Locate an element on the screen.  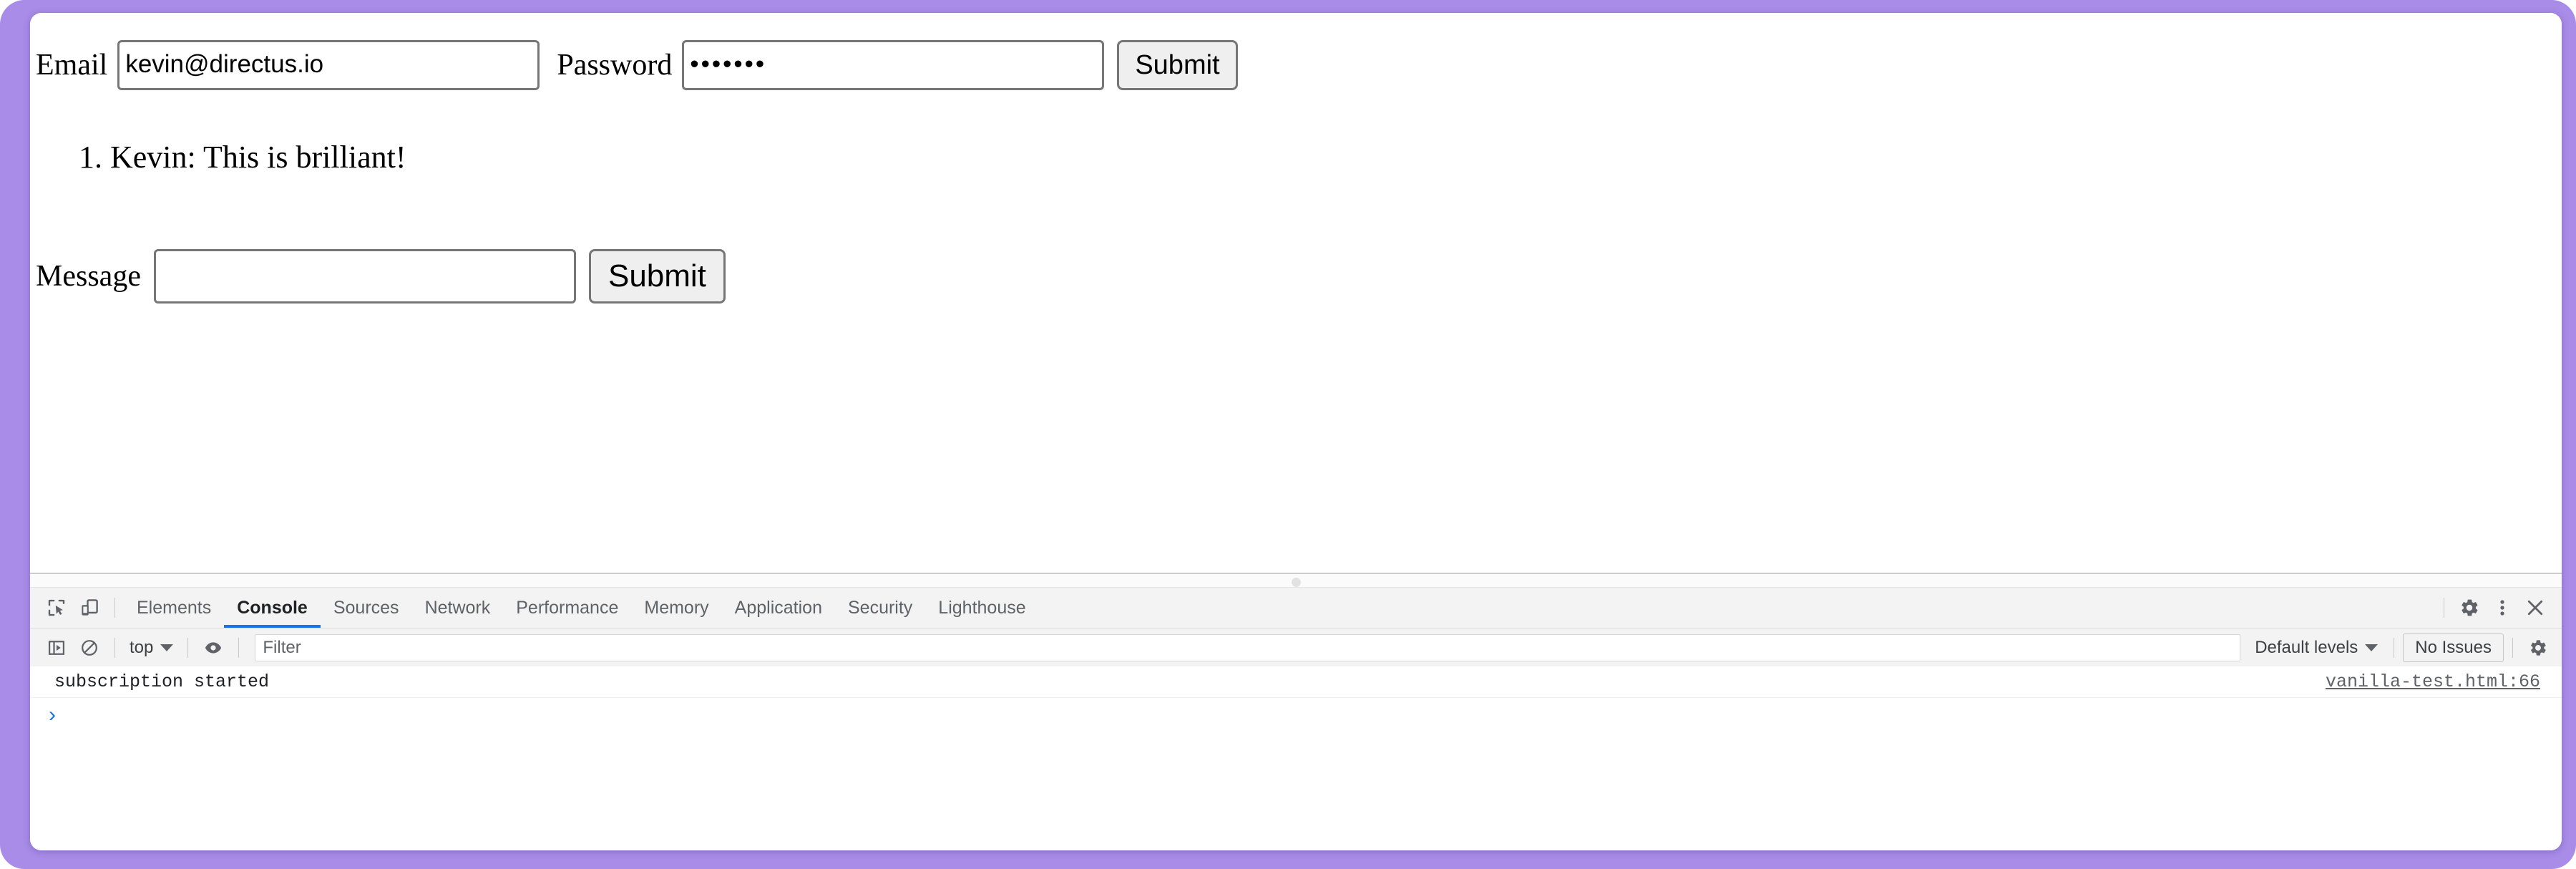
message-form: Message Submit is located at coordinates (381, 276).